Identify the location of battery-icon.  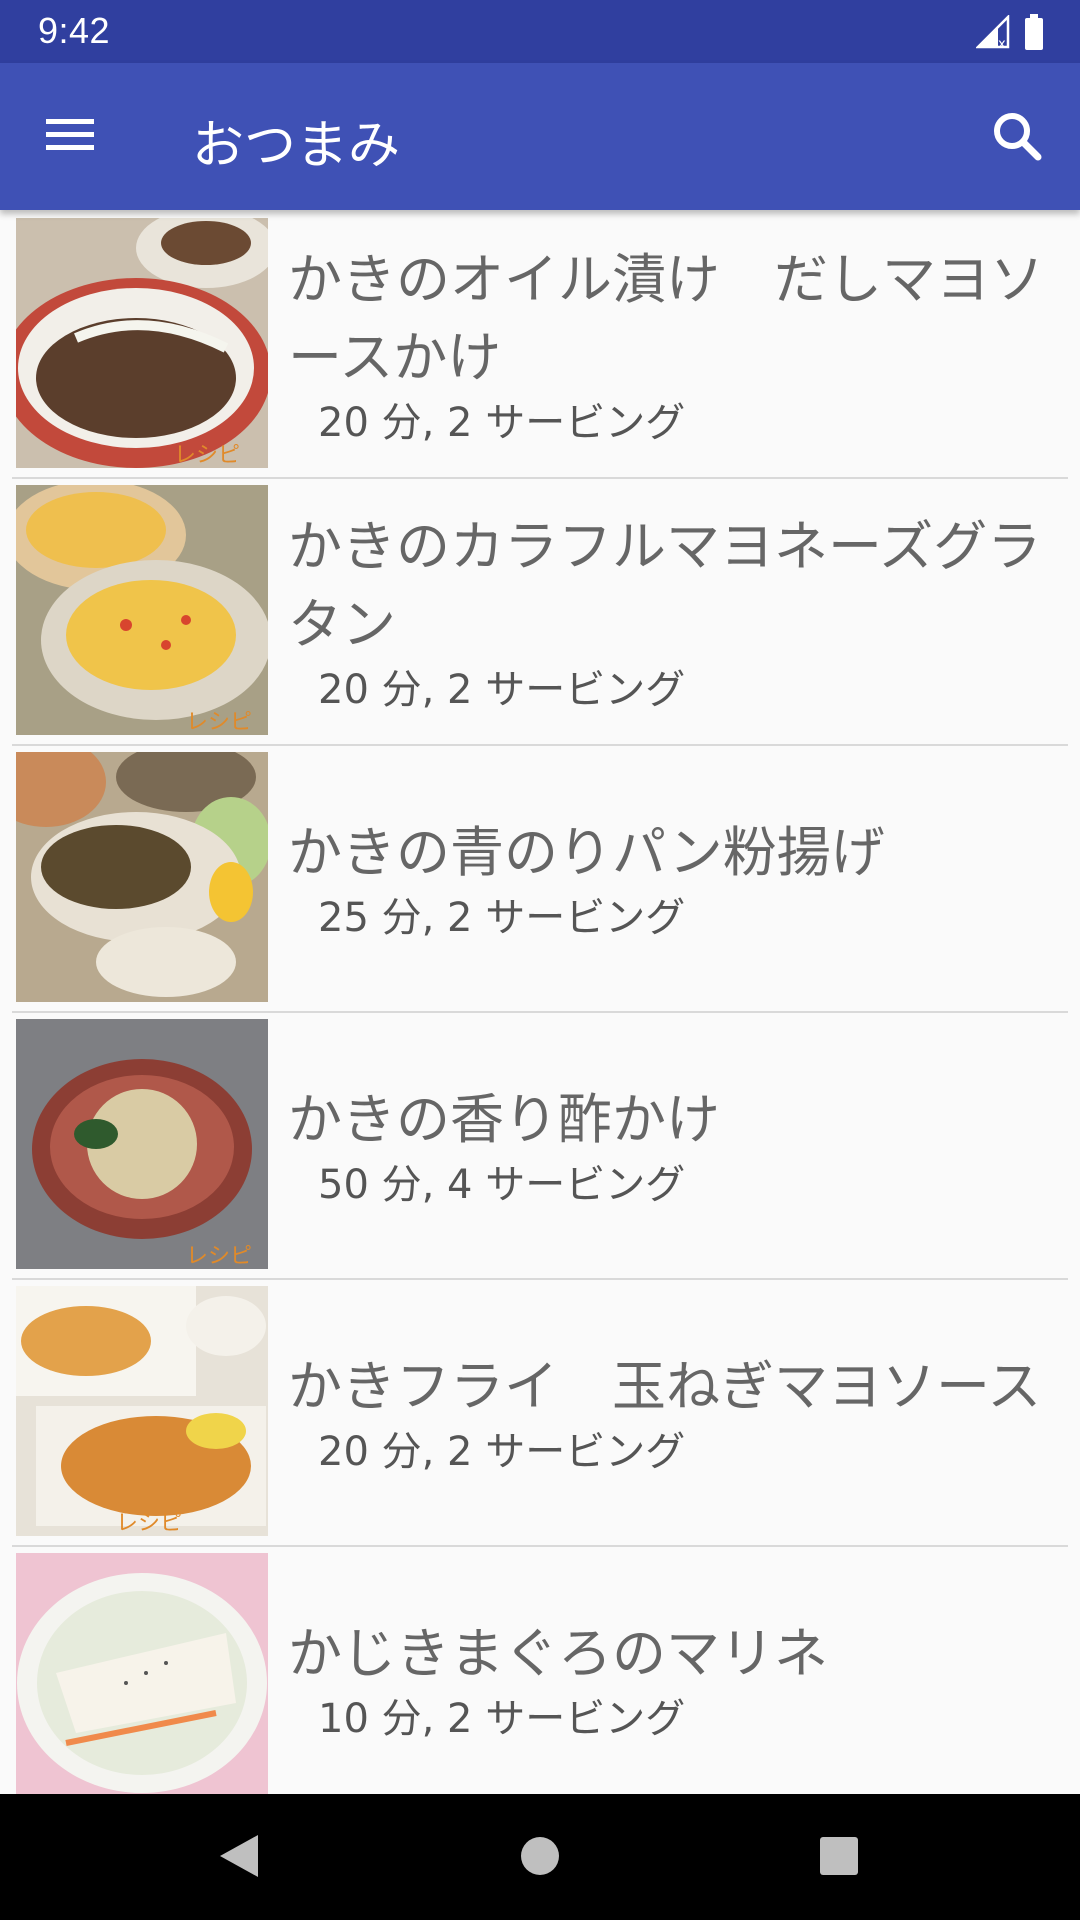
(1034, 32).